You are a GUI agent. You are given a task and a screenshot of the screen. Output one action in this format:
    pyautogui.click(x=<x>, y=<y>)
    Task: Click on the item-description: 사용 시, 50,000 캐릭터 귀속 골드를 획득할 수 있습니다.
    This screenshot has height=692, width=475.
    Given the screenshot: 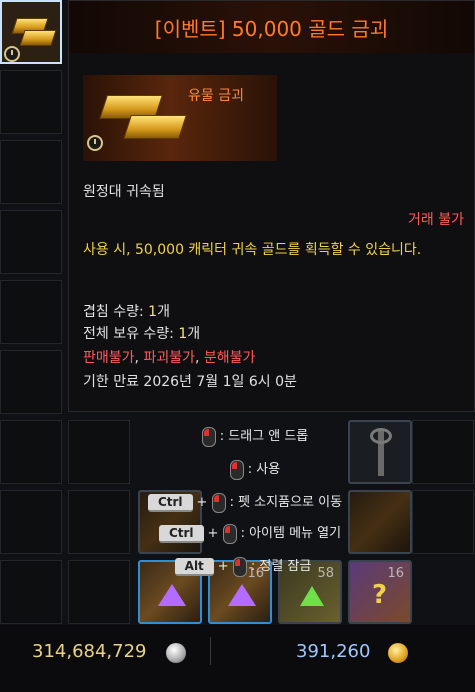 What is the action you would take?
    pyautogui.click(x=252, y=250)
    